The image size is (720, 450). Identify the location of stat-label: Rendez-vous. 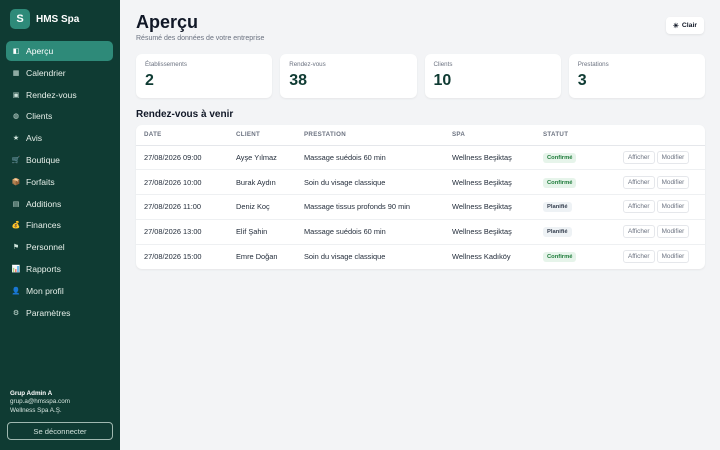
(307, 64).